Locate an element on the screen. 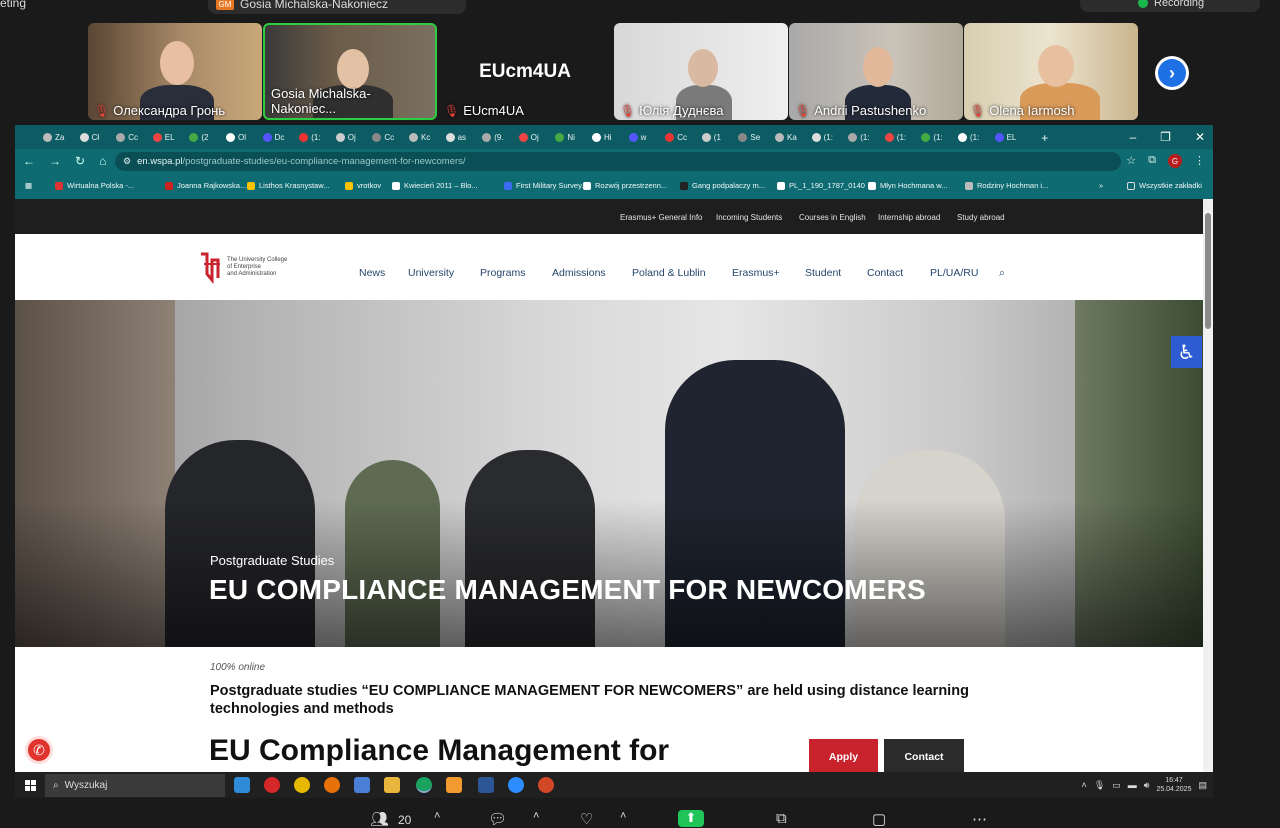 The image size is (1280, 828). browser-tab: (1 is located at coordinates (711, 137).